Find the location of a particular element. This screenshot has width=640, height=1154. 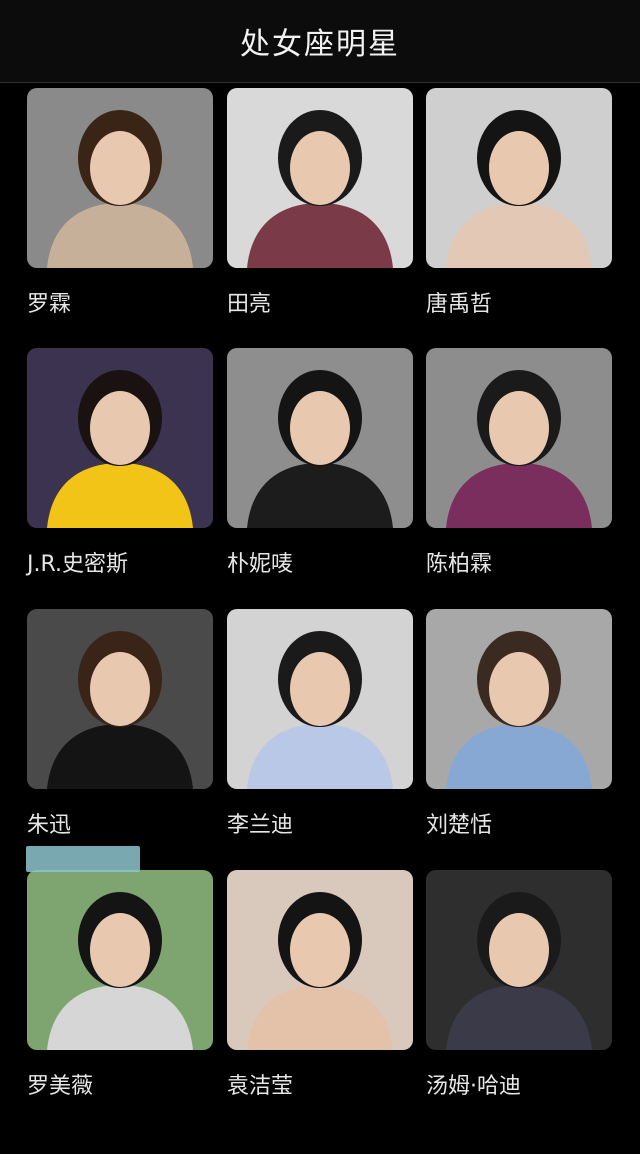

celebrity-card: 袁洁莹 is located at coordinates (322, 985).